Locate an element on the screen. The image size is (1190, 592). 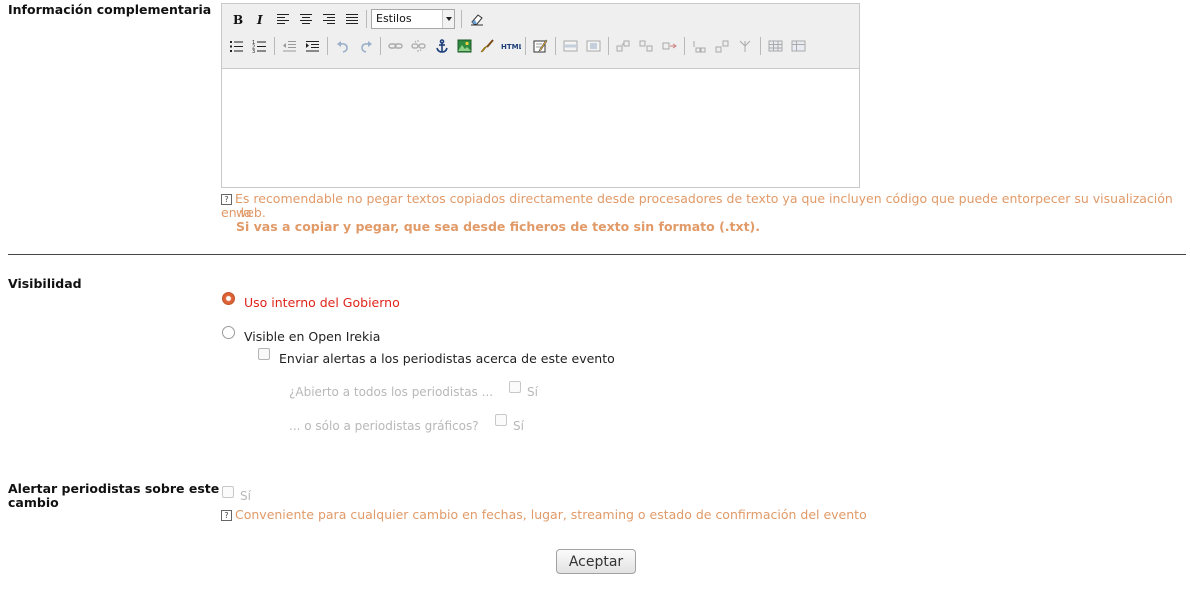
italic-button: I is located at coordinates (259, 19).